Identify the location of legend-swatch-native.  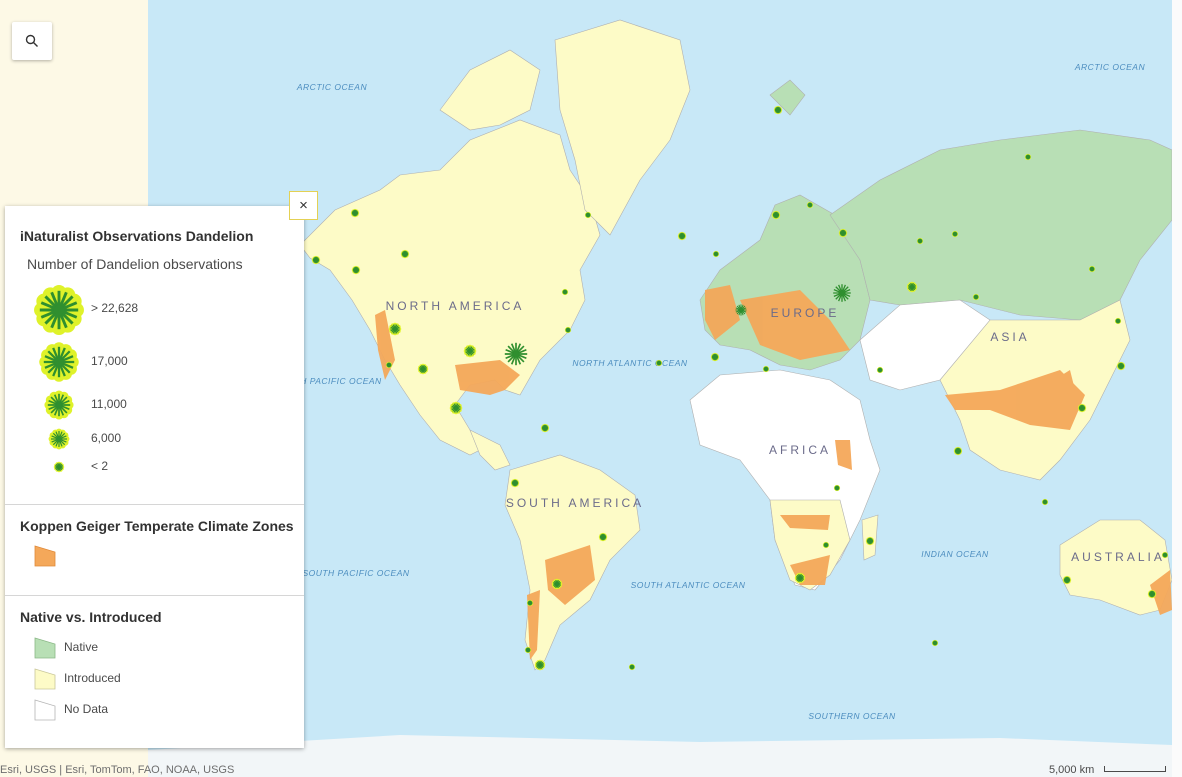
(45, 648).